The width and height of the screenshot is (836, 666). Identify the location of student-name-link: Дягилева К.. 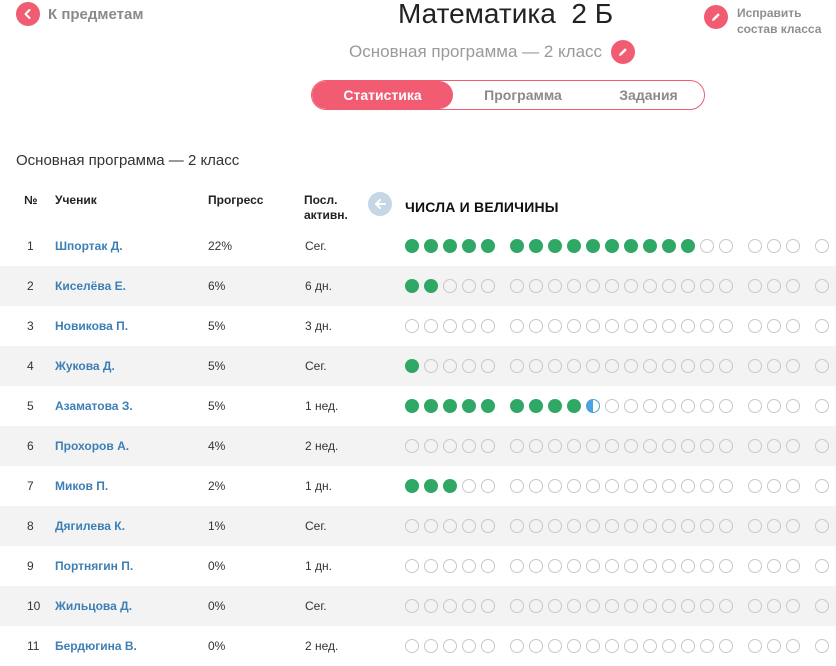
(90, 526).